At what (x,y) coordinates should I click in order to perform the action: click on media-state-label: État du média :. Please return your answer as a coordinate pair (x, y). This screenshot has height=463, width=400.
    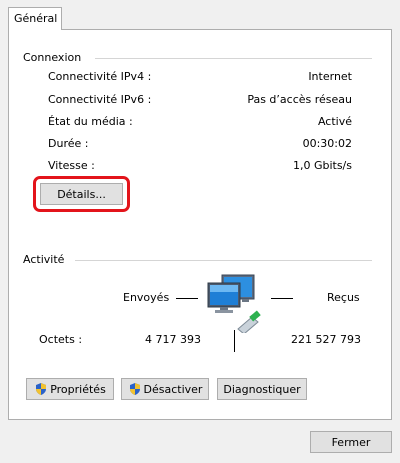
    Looking at the image, I should click on (90, 121).